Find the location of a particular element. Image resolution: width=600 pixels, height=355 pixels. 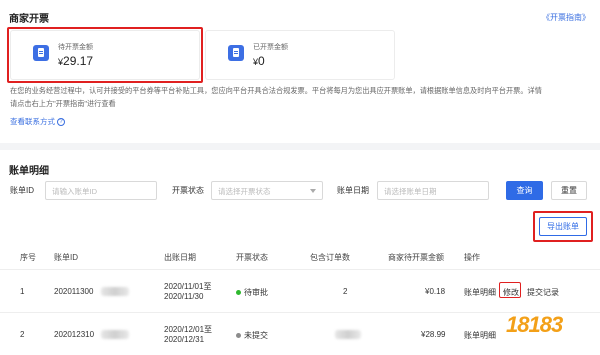

invoice-icon is located at coordinates (236, 53).